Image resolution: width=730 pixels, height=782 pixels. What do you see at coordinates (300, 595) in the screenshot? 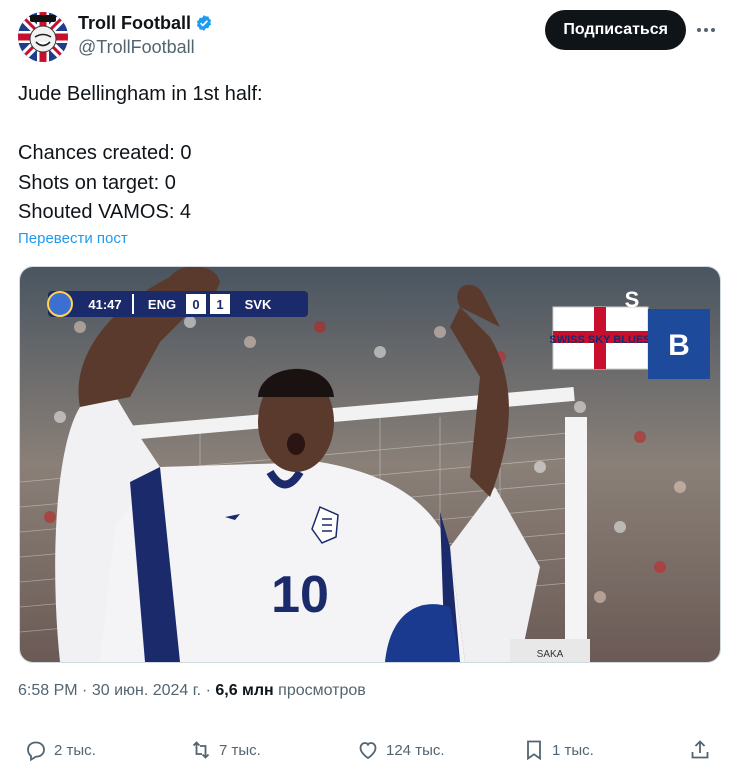
I see `shirt-number: 10` at bounding box center [300, 595].